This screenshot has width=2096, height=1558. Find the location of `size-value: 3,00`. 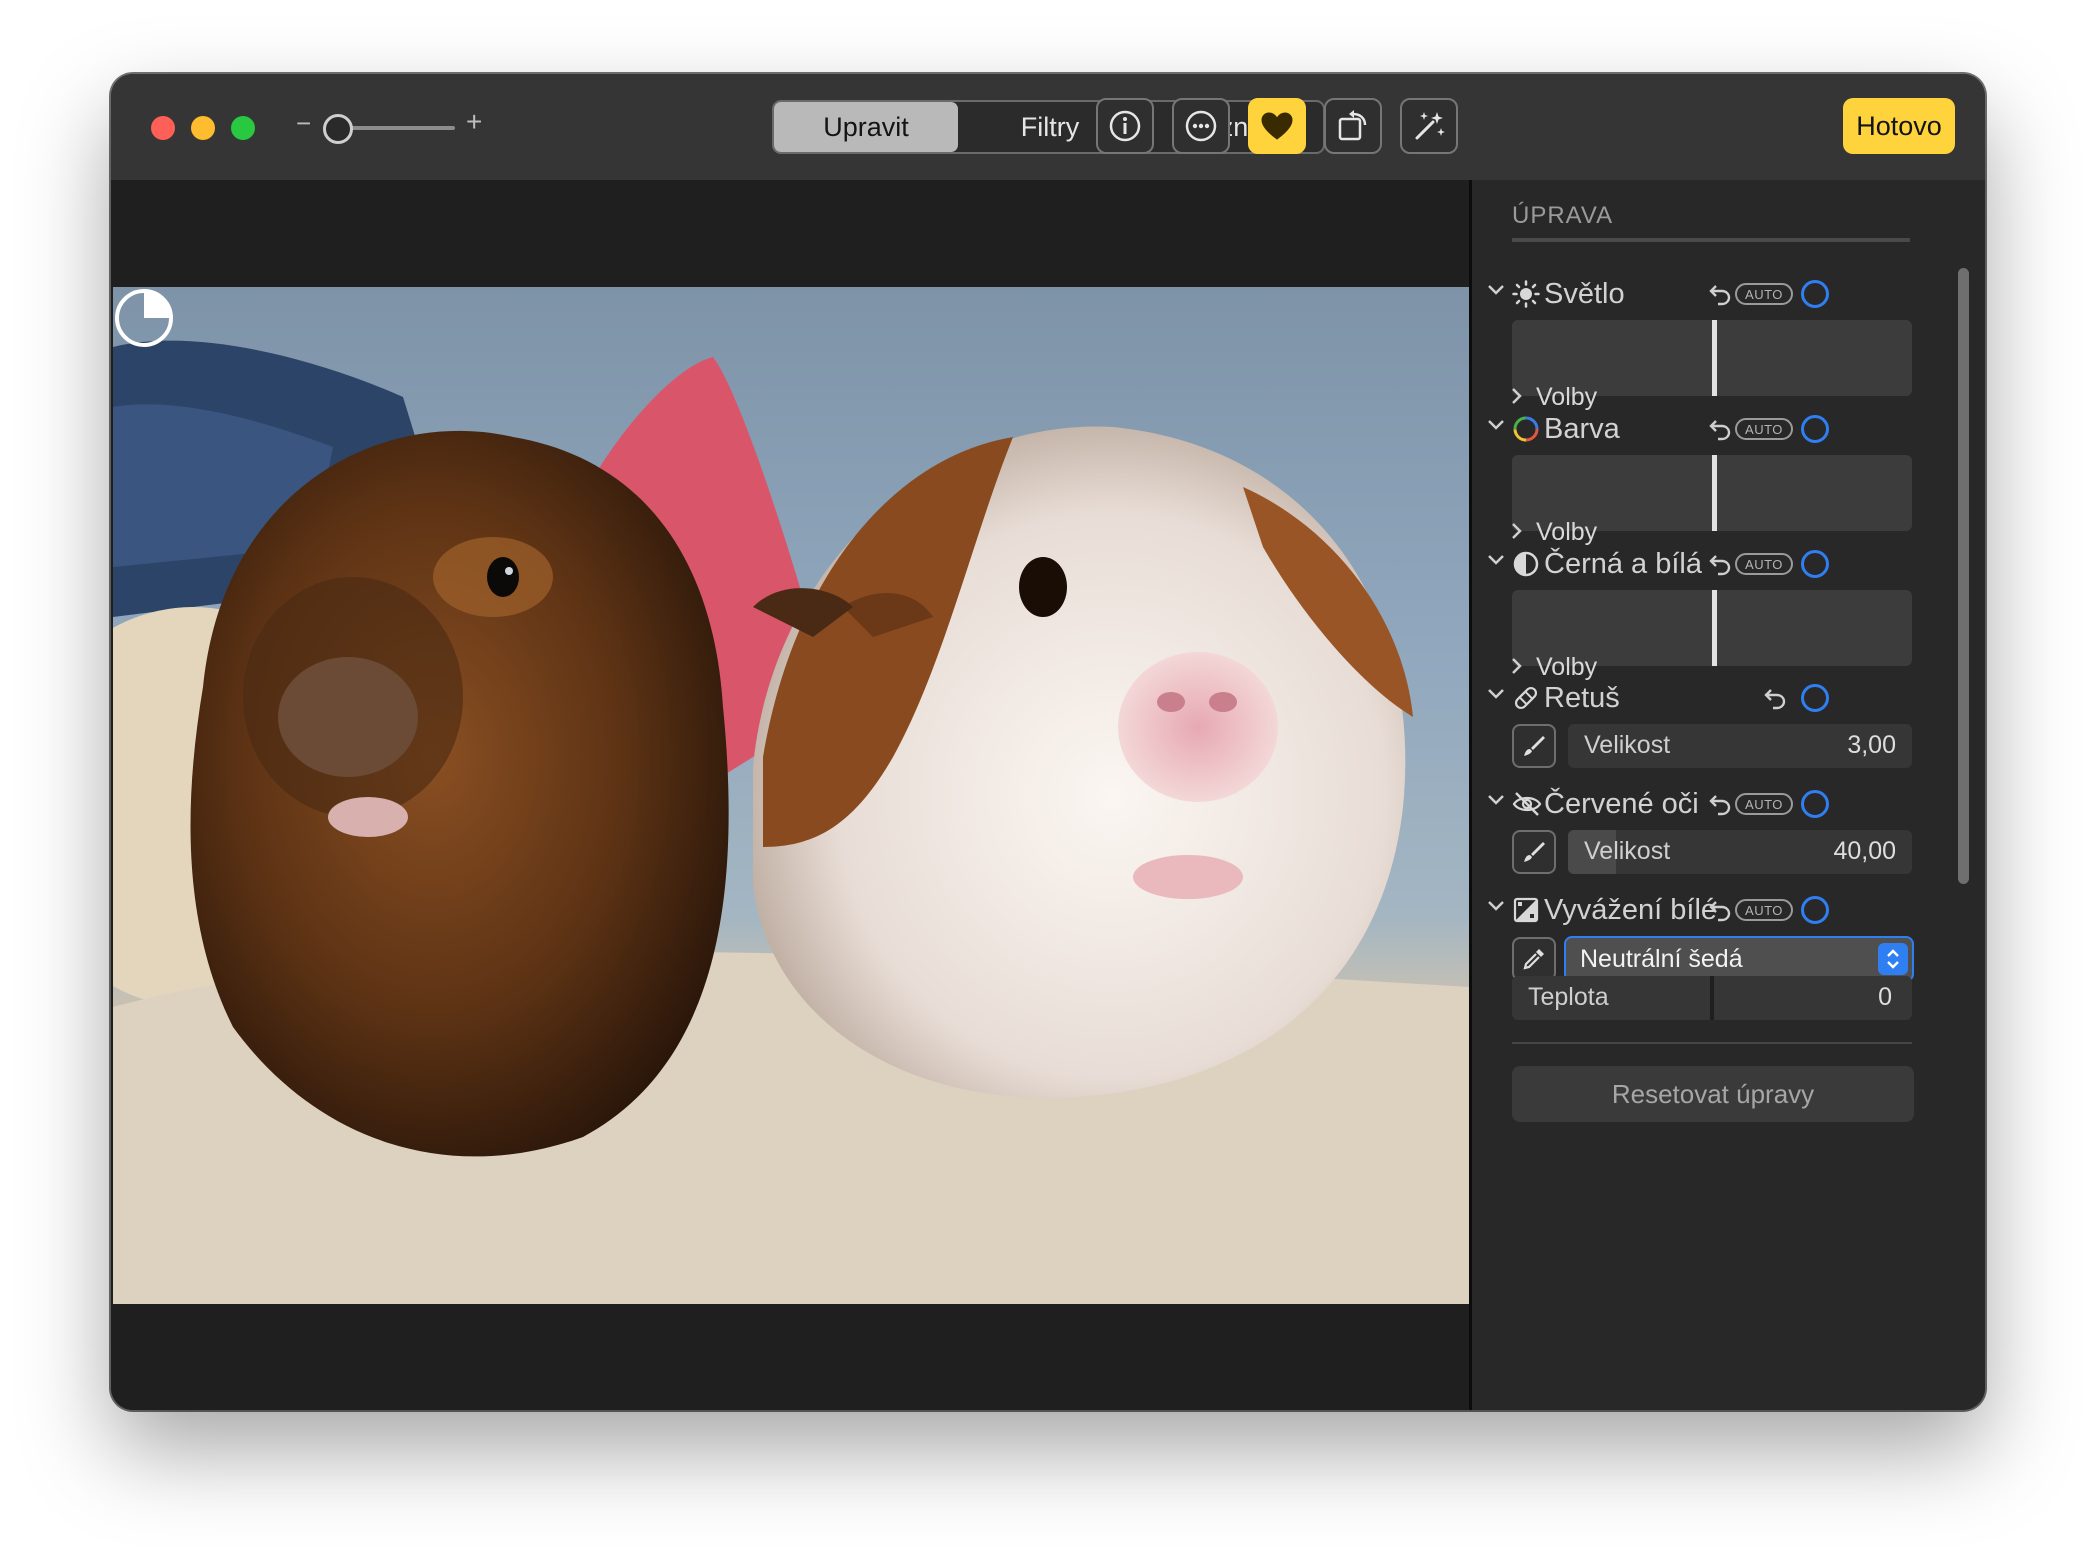

size-value: 3,00 is located at coordinates (1871, 745).